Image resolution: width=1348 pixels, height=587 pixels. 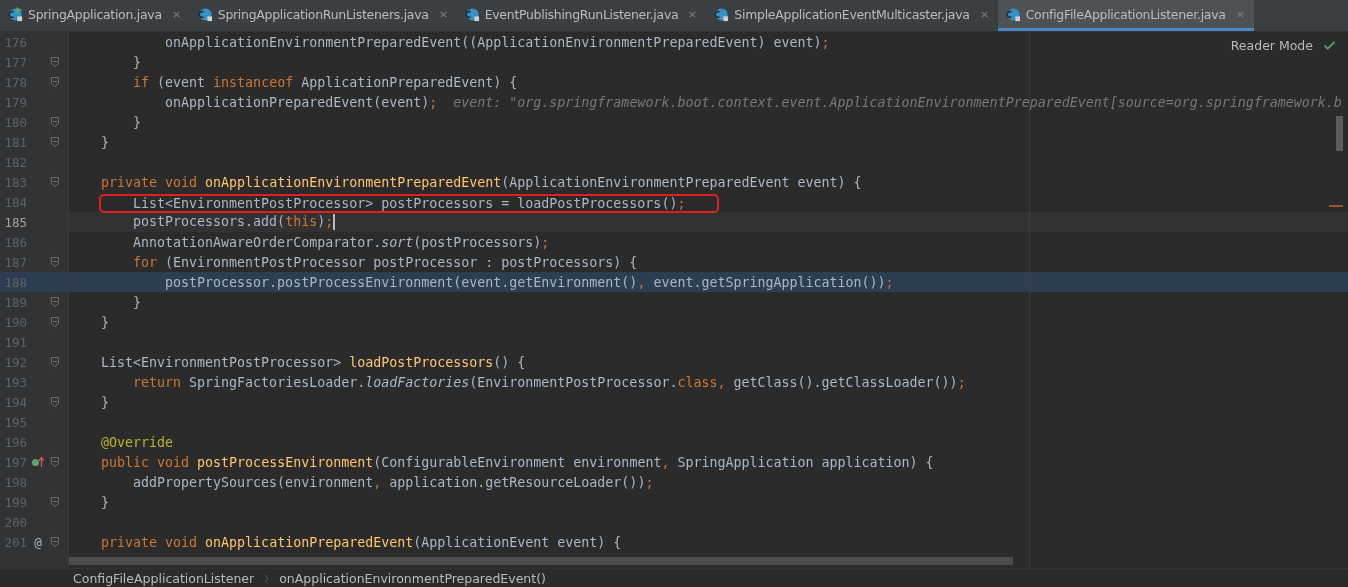 What do you see at coordinates (164, 578) in the screenshot?
I see `breadcrumb-item: ConfigFileApplicationListener` at bounding box center [164, 578].